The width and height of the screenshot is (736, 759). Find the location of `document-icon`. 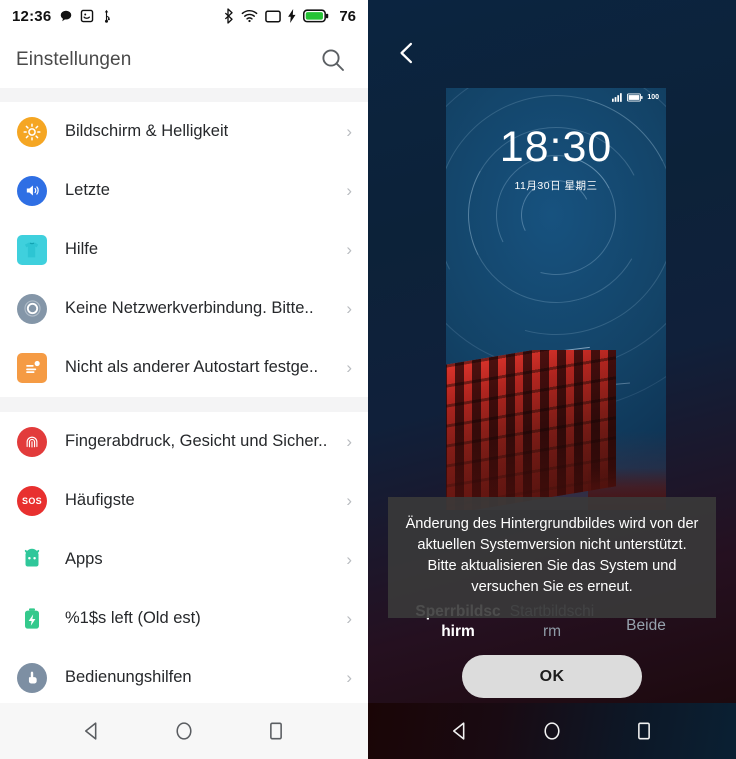

document-icon is located at coordinates (32, 367).